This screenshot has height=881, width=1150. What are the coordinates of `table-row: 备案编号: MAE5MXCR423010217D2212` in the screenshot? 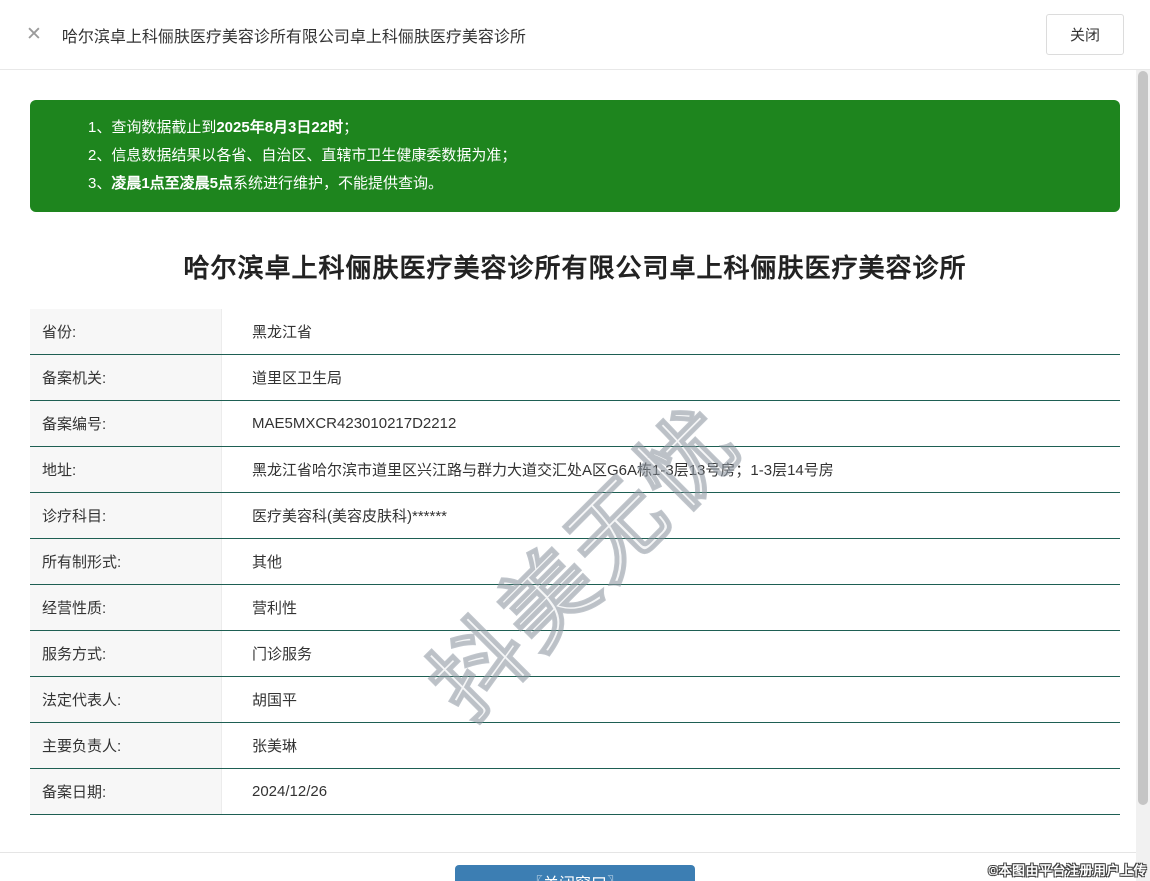 It's located at (575, 424).